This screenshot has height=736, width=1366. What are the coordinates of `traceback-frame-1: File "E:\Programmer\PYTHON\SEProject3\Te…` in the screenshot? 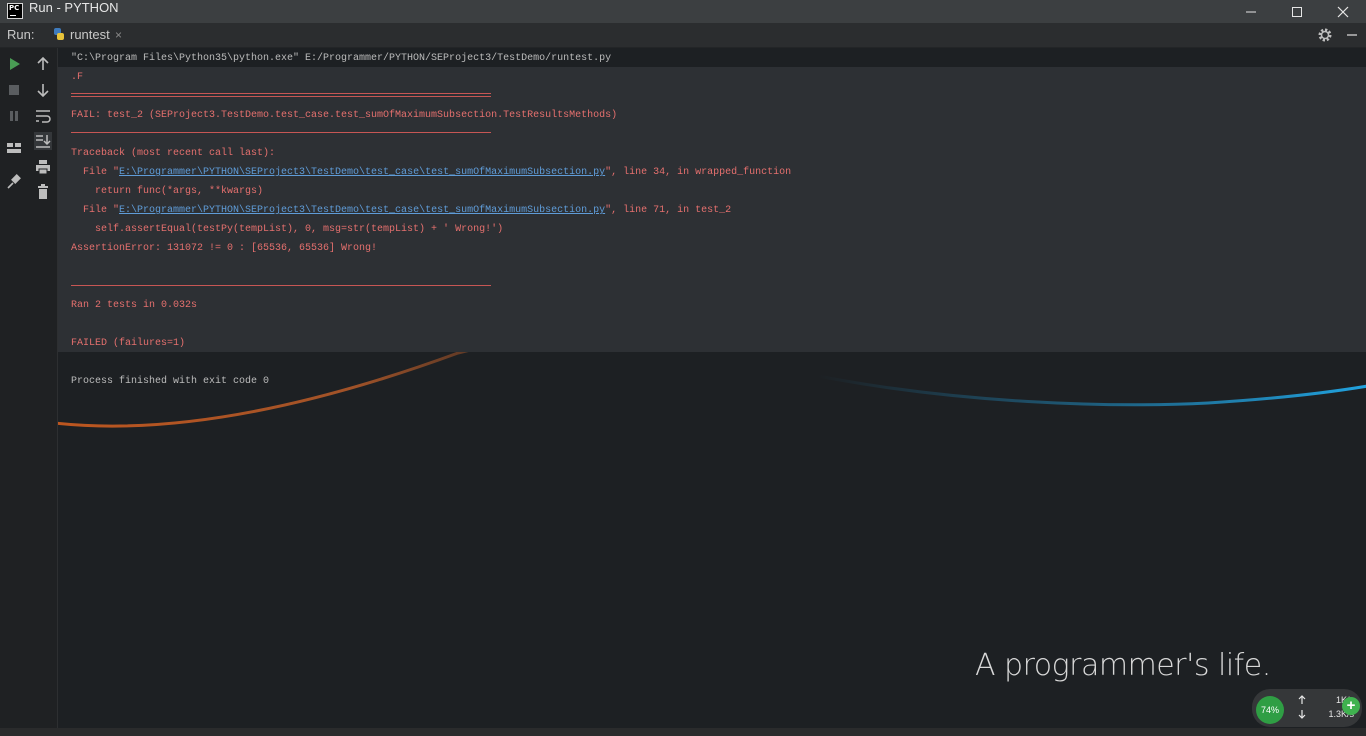 It's located at (431, 173).